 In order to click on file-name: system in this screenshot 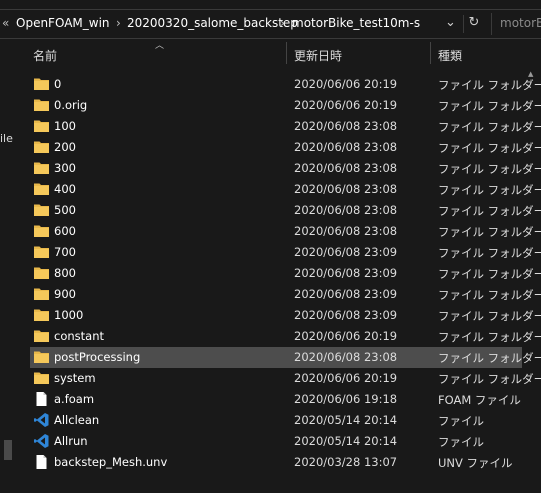, I will do `click(75, 378)`.